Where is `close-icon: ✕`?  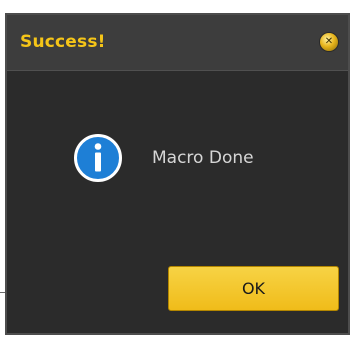
close-icon: ✕ is located at coordinates (329, 41).